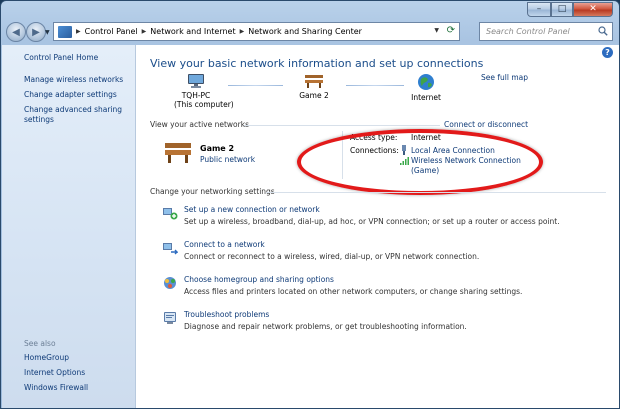  I want to click on map-node-internet: Internet, so click(426, 87).